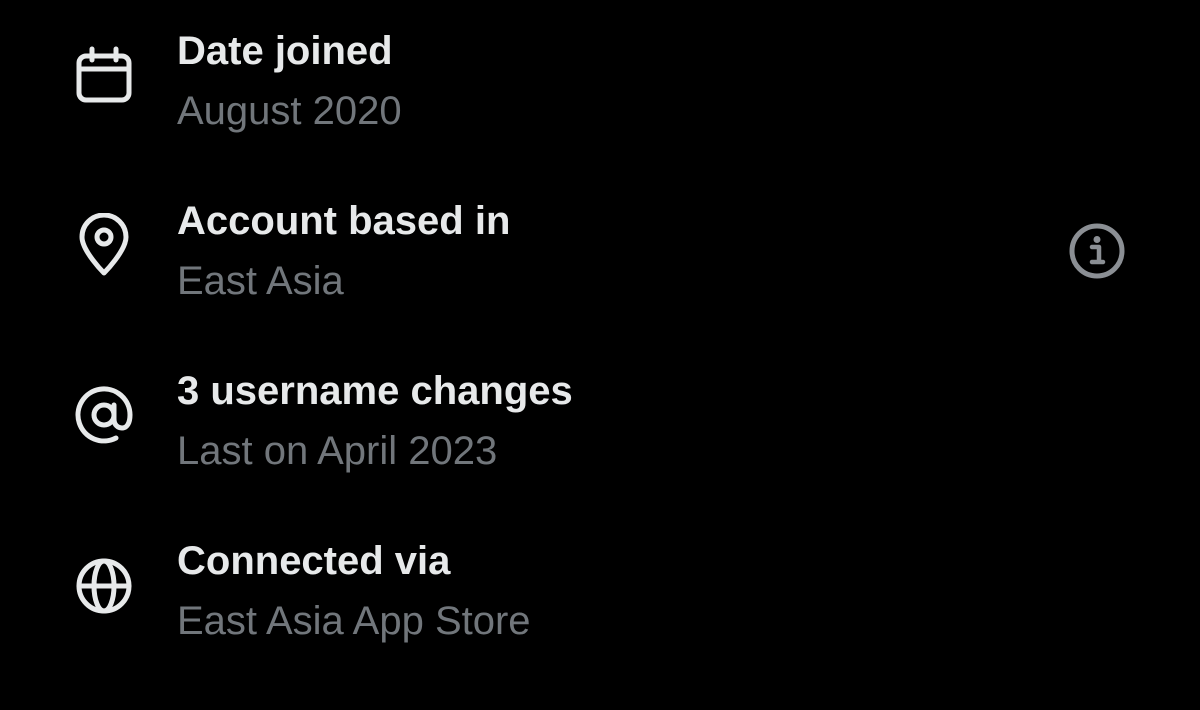  What do you see at coordinates (375, 391) in the screenshot?
I see `username-changes-title: 3 username changes` at bounding box center [375, 391].